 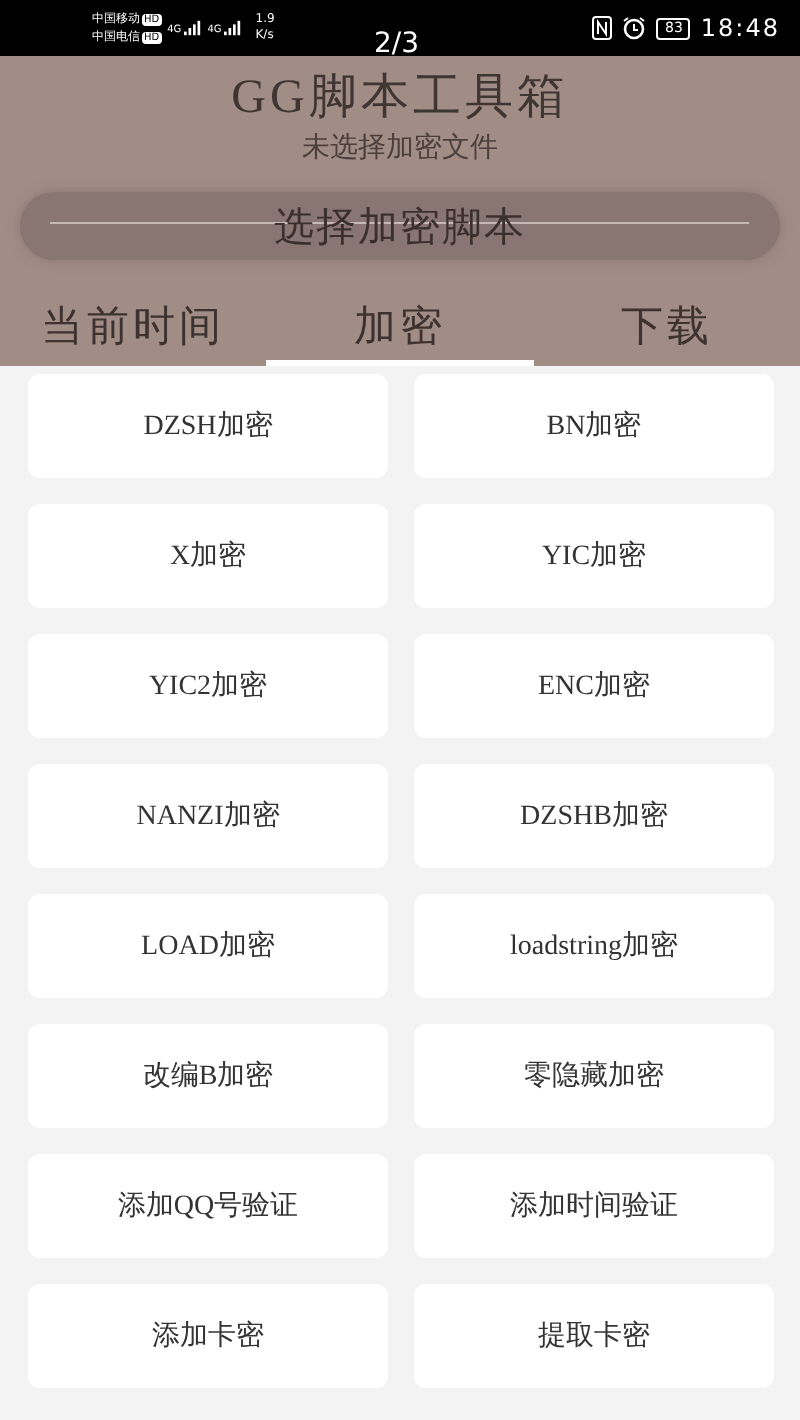 I want to click on action-button: YIC加密, so click(x=594, y=556).